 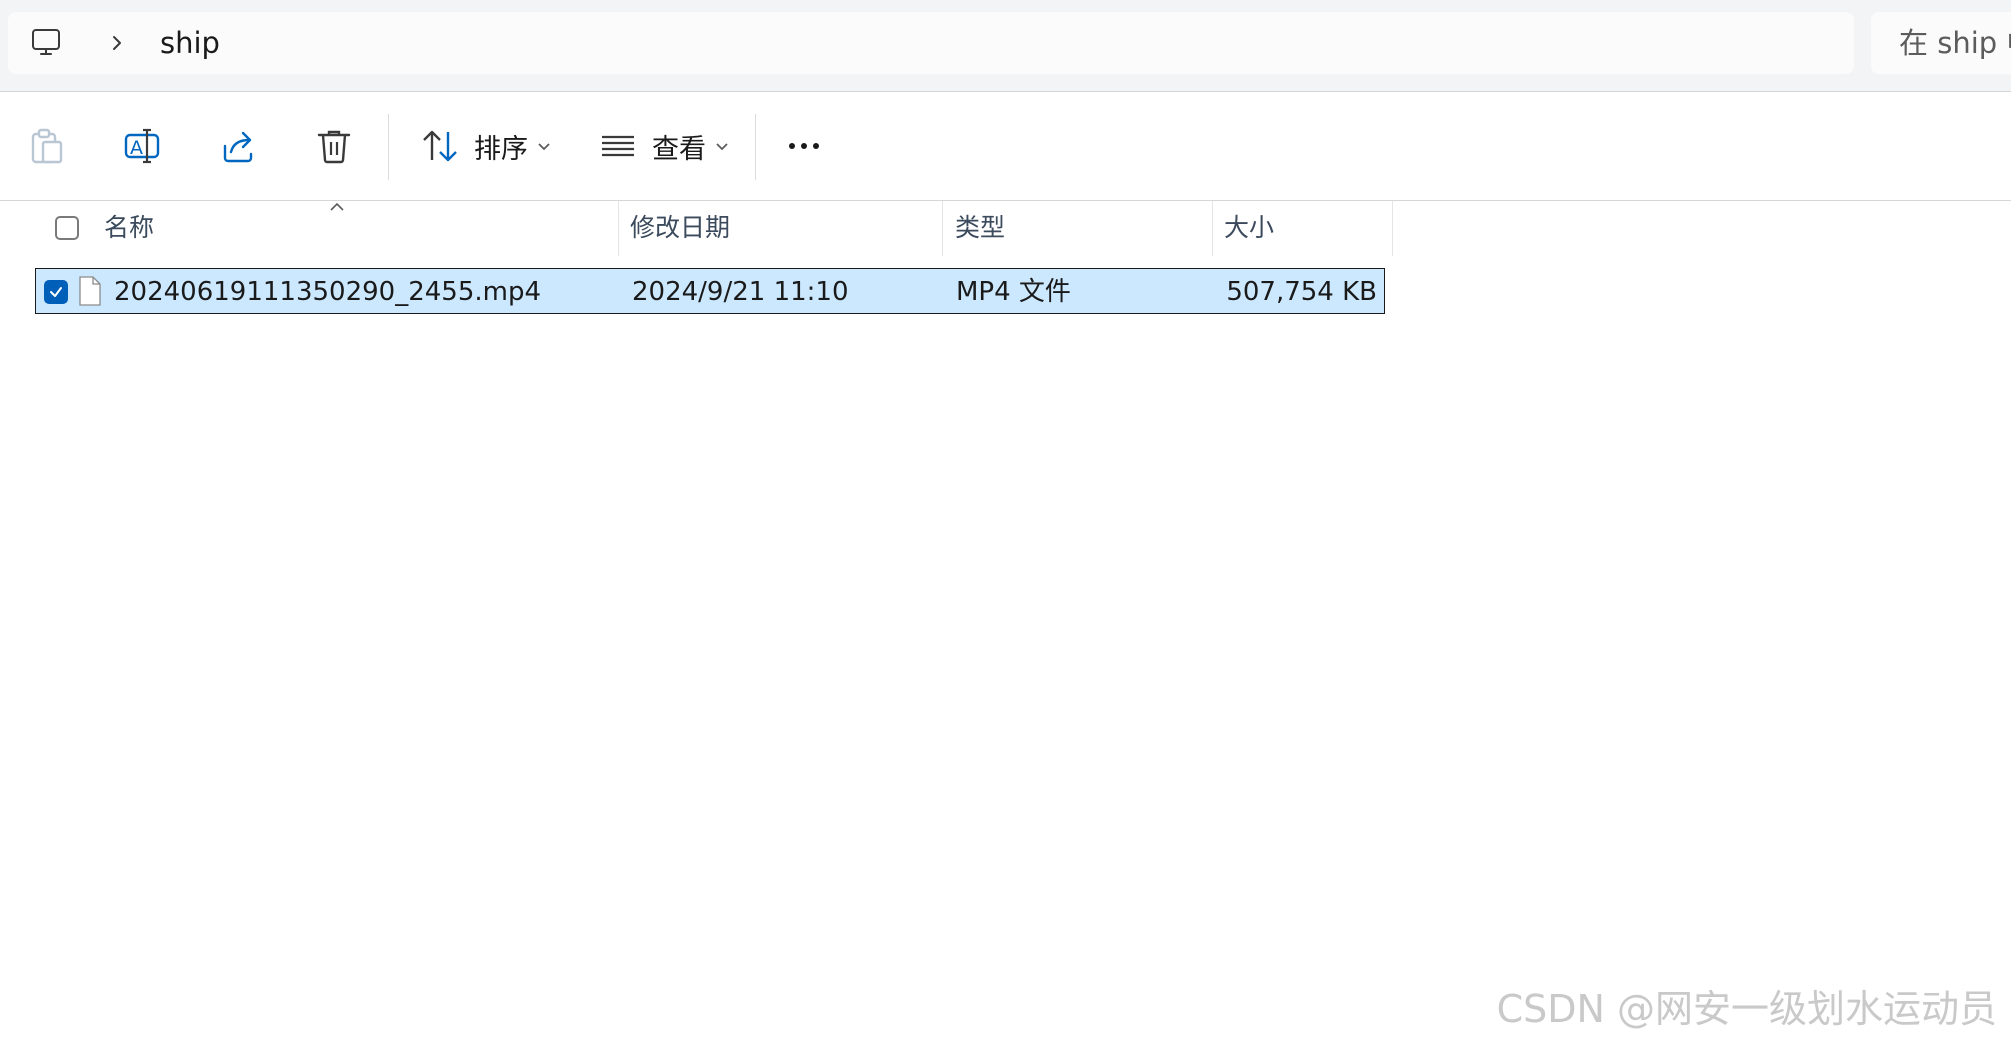 What do you see at coordinates (501, 149) in the screenshot?
I see `sort-label: 排序` at bounding box center [501, 149].